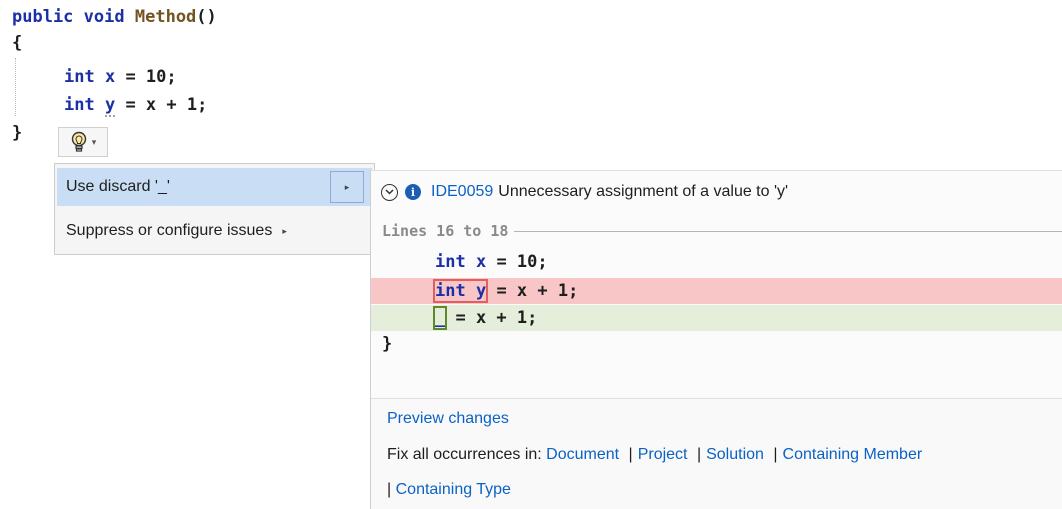 This screenshot has width=1062, height=509. I want to click on keyword-public: public, so click(43, 17).